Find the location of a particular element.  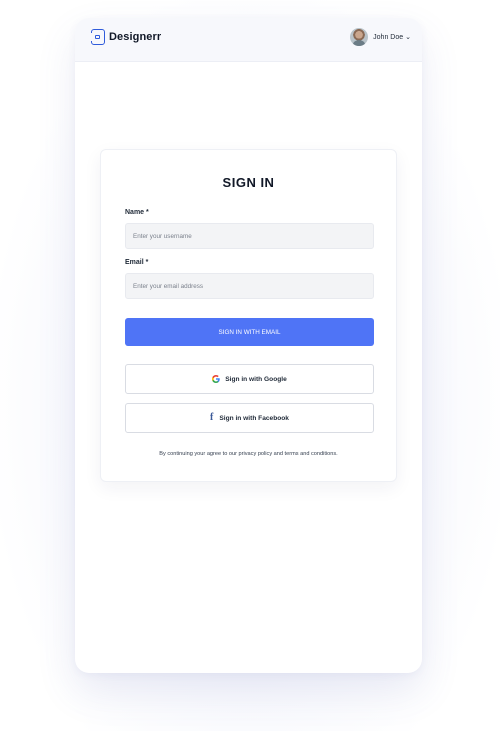

facebook-icon: f is located at coordinates (212, 417).